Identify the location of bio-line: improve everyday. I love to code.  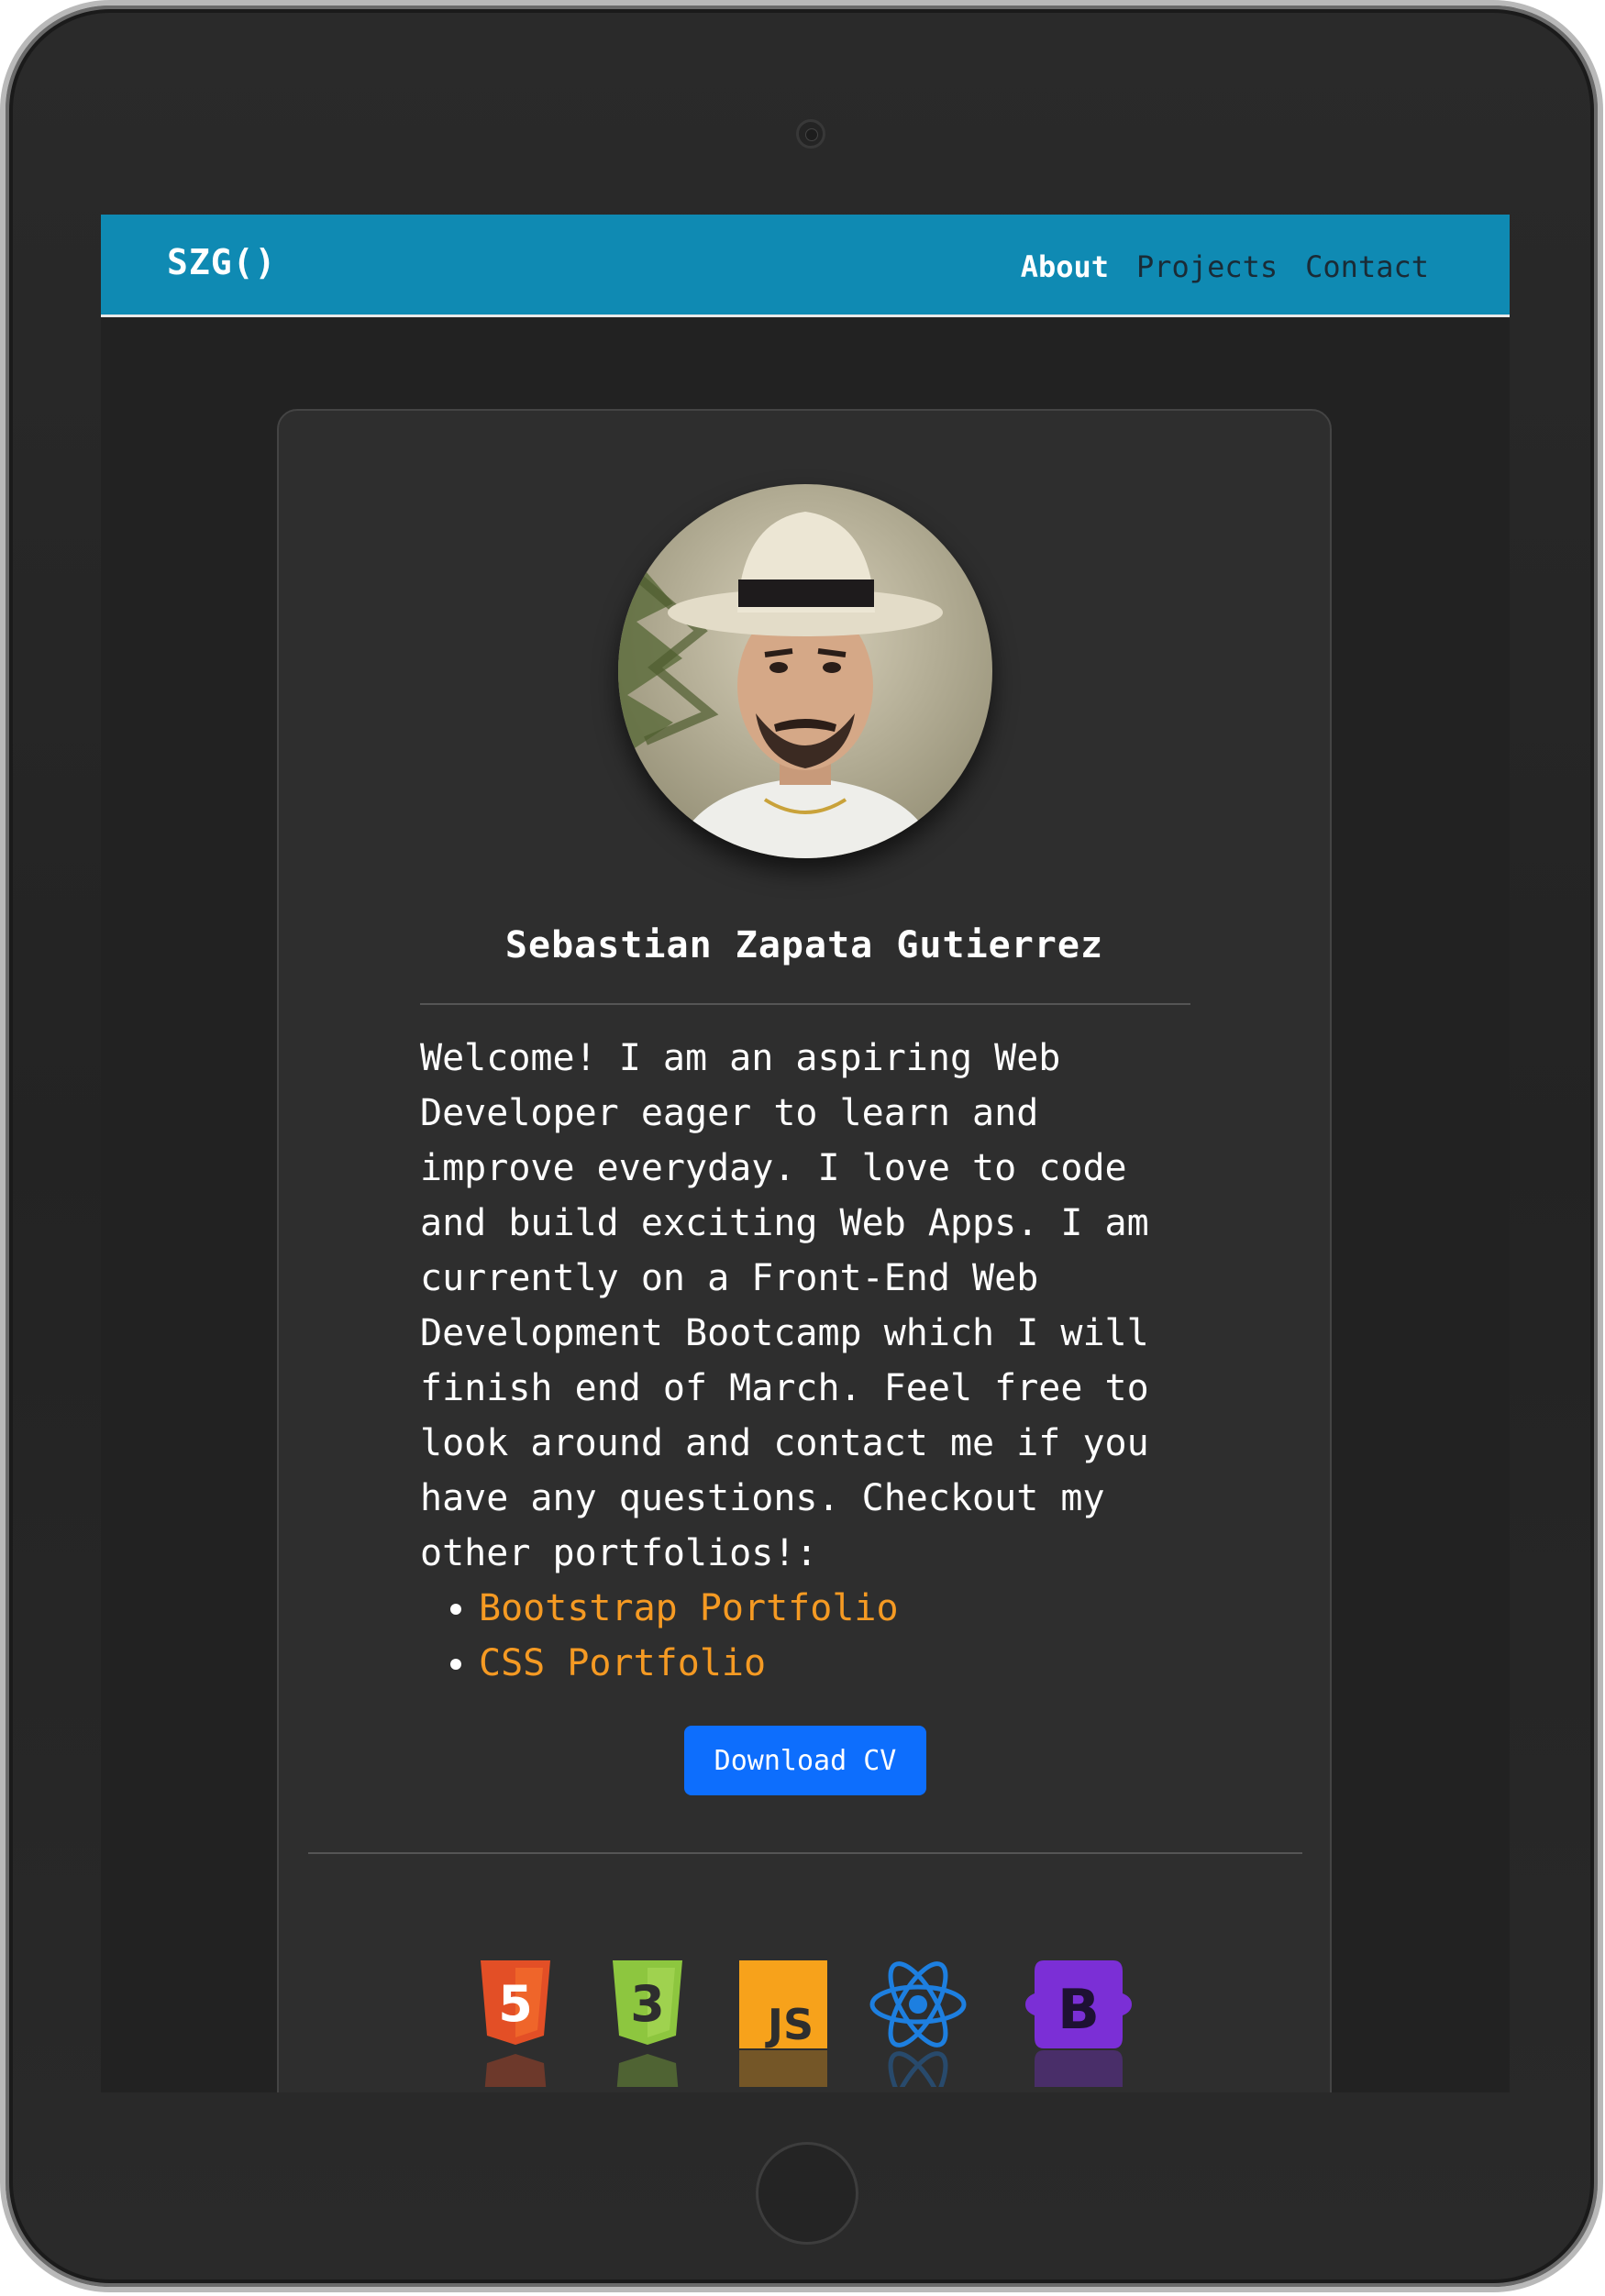
(773, 1168).